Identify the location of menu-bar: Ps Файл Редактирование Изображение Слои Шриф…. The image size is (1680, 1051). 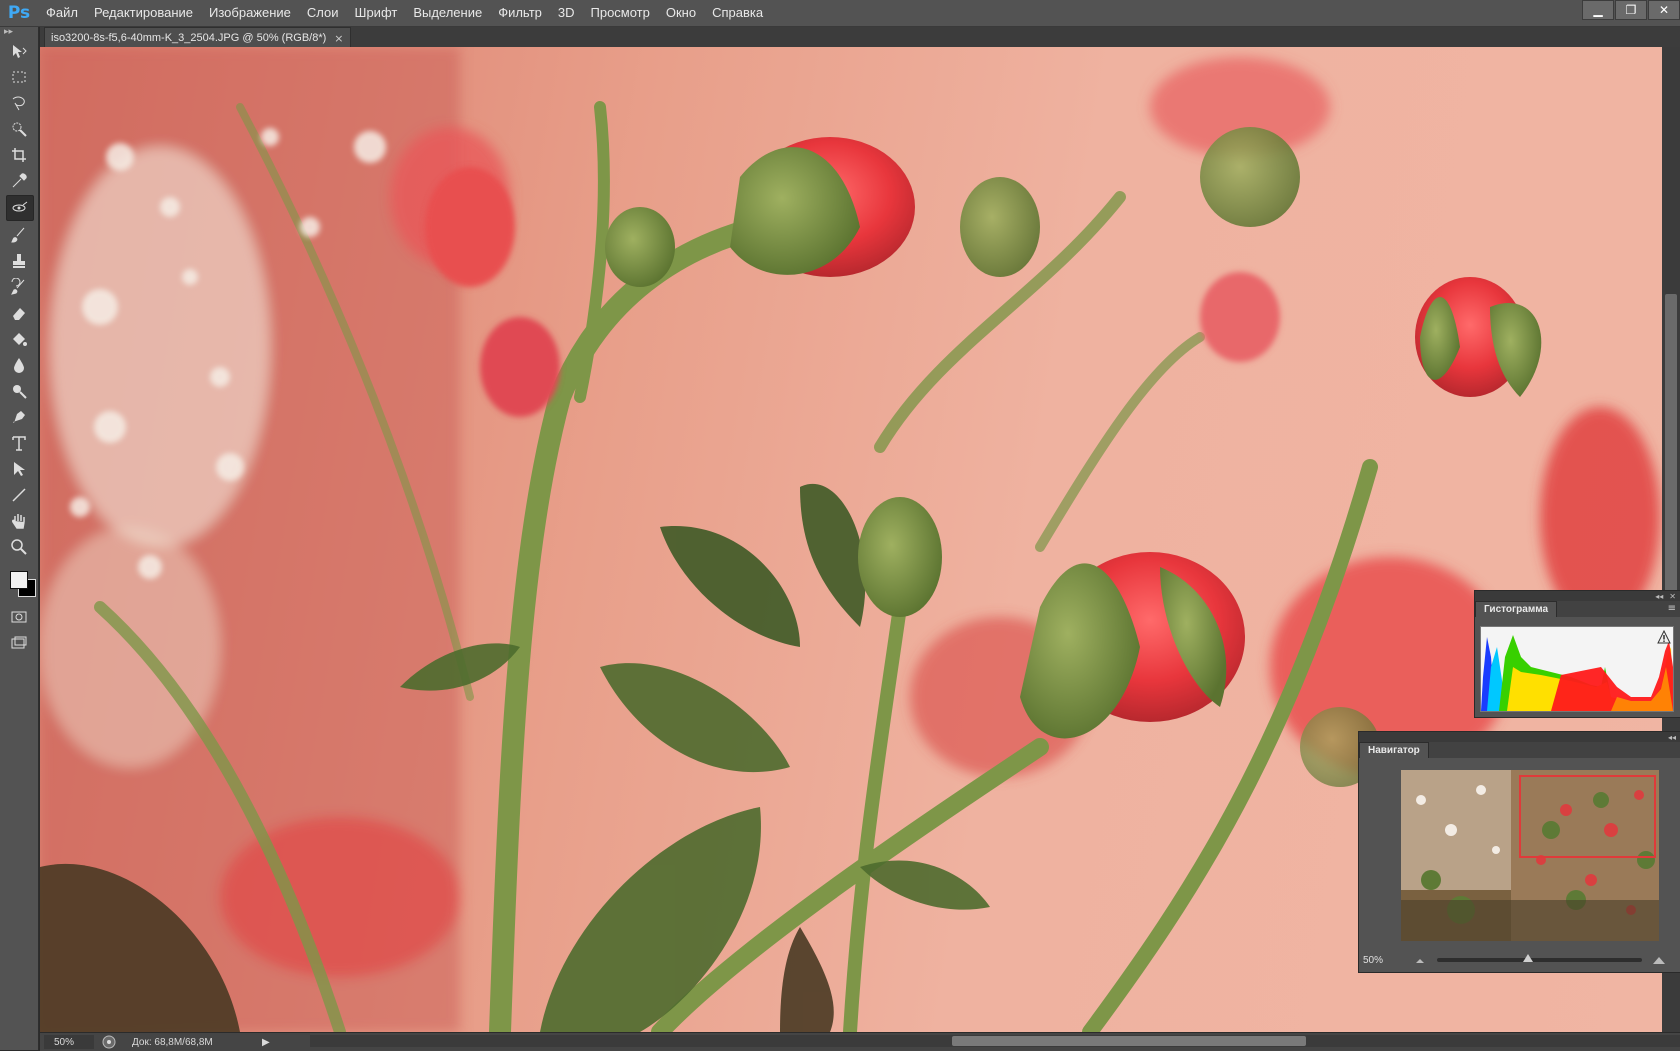
(840, 13).